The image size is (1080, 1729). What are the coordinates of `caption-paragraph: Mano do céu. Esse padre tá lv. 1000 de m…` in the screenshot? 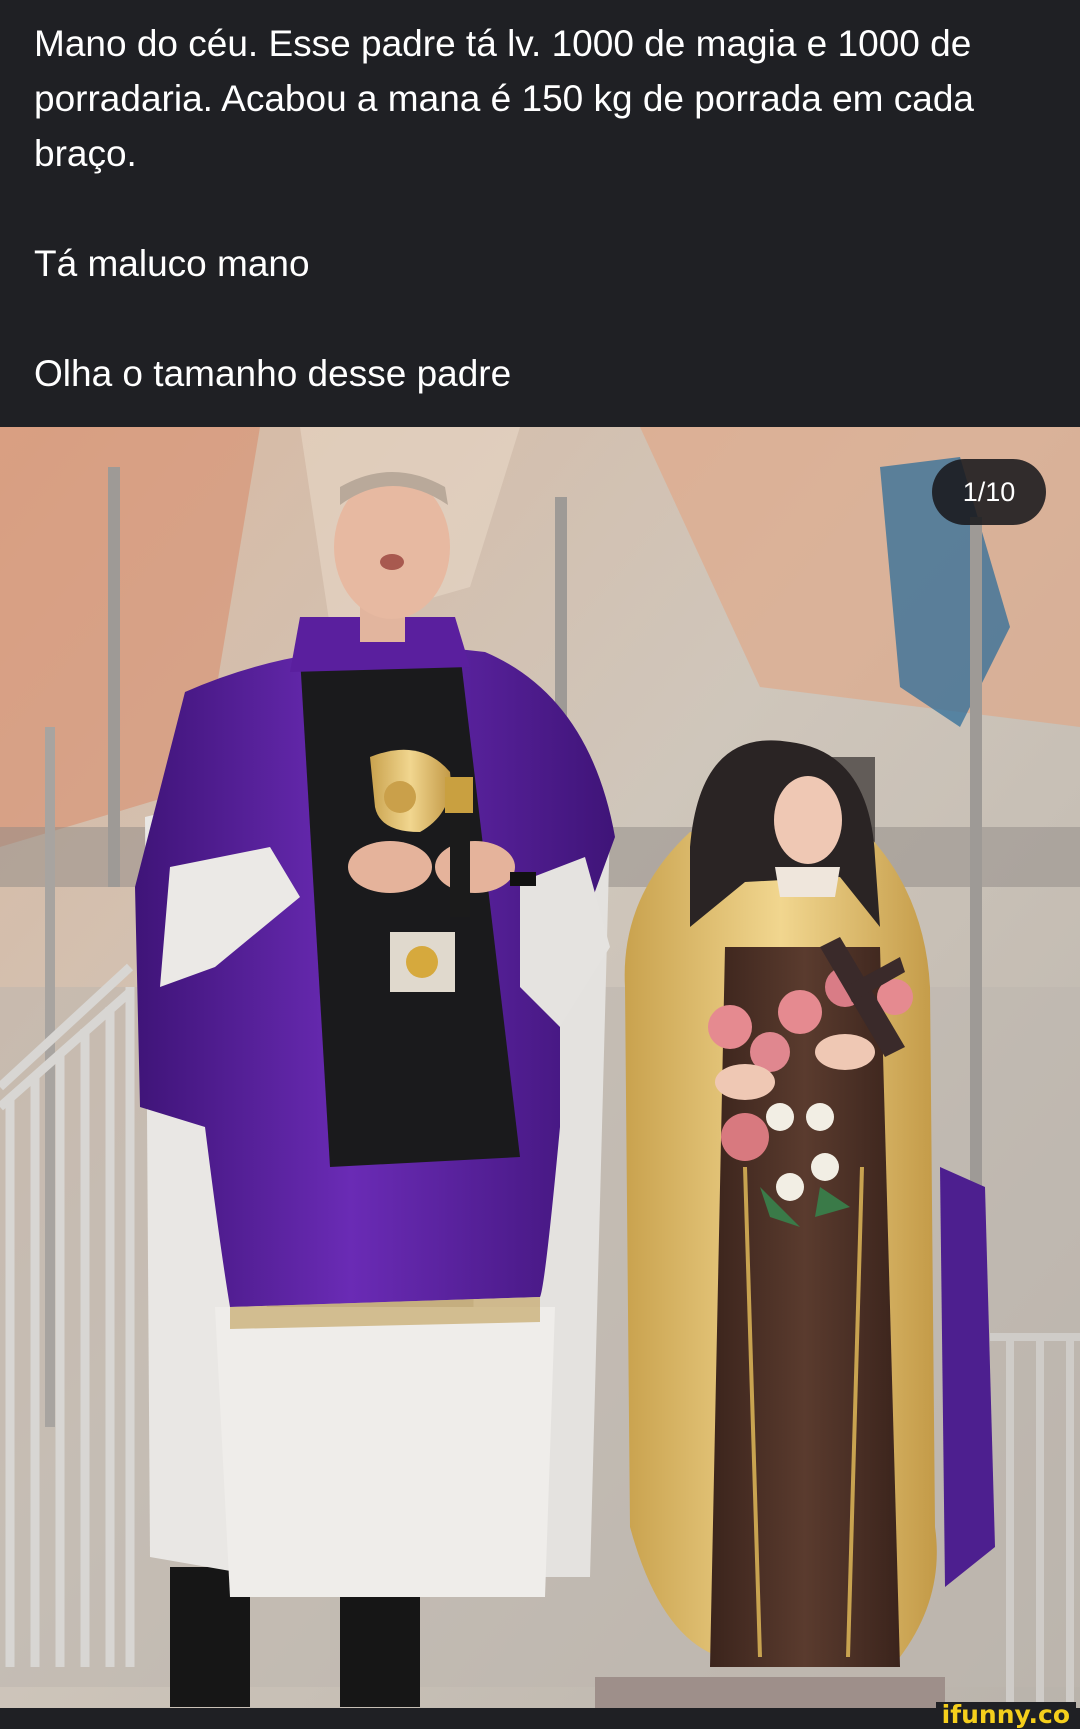 It's located at (504, 98).